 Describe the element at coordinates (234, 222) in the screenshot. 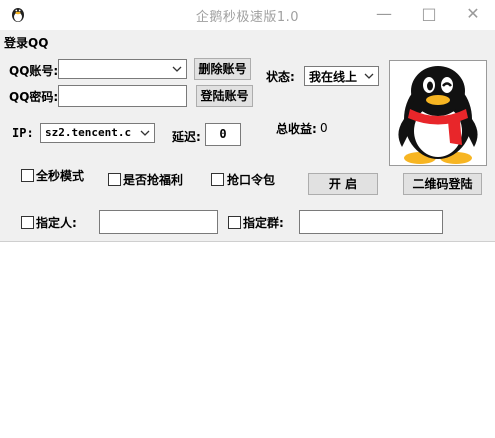

I see `specified-group-checkbox` at that location.